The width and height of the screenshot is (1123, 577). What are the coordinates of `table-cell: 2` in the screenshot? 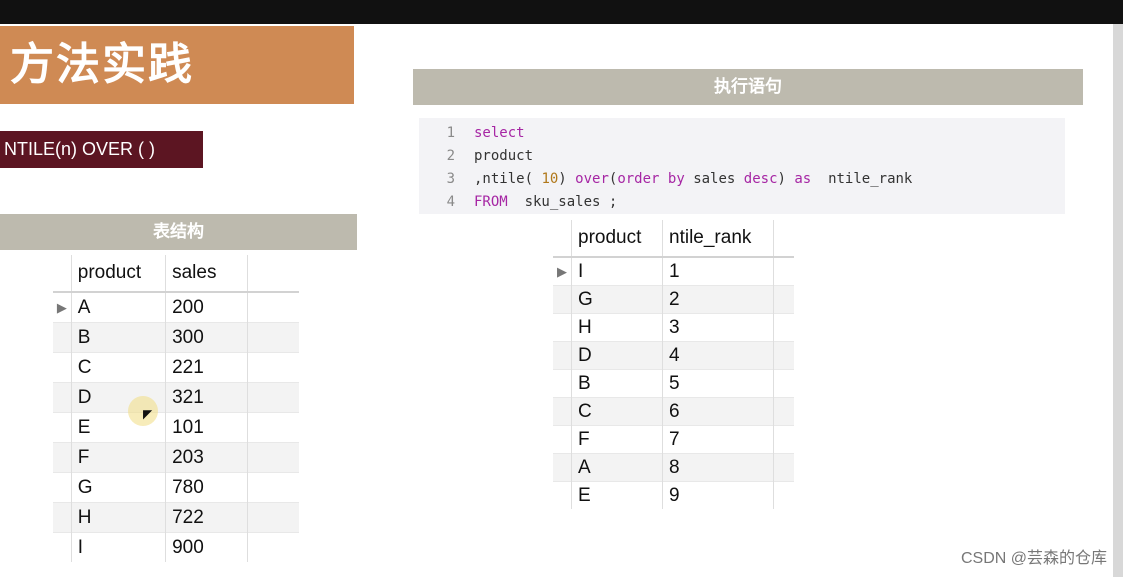 It's located at (718, 299).